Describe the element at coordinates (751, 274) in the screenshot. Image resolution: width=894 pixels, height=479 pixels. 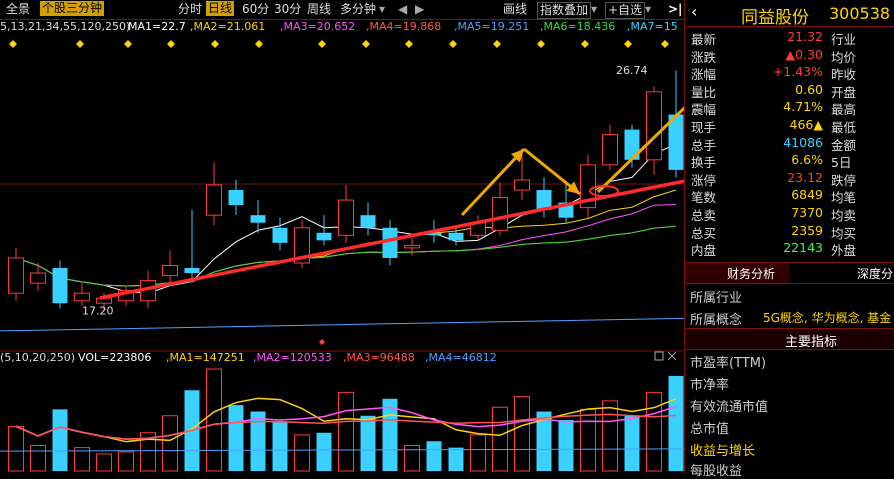
I see `tab-finance-label: 财务分析` at that location.